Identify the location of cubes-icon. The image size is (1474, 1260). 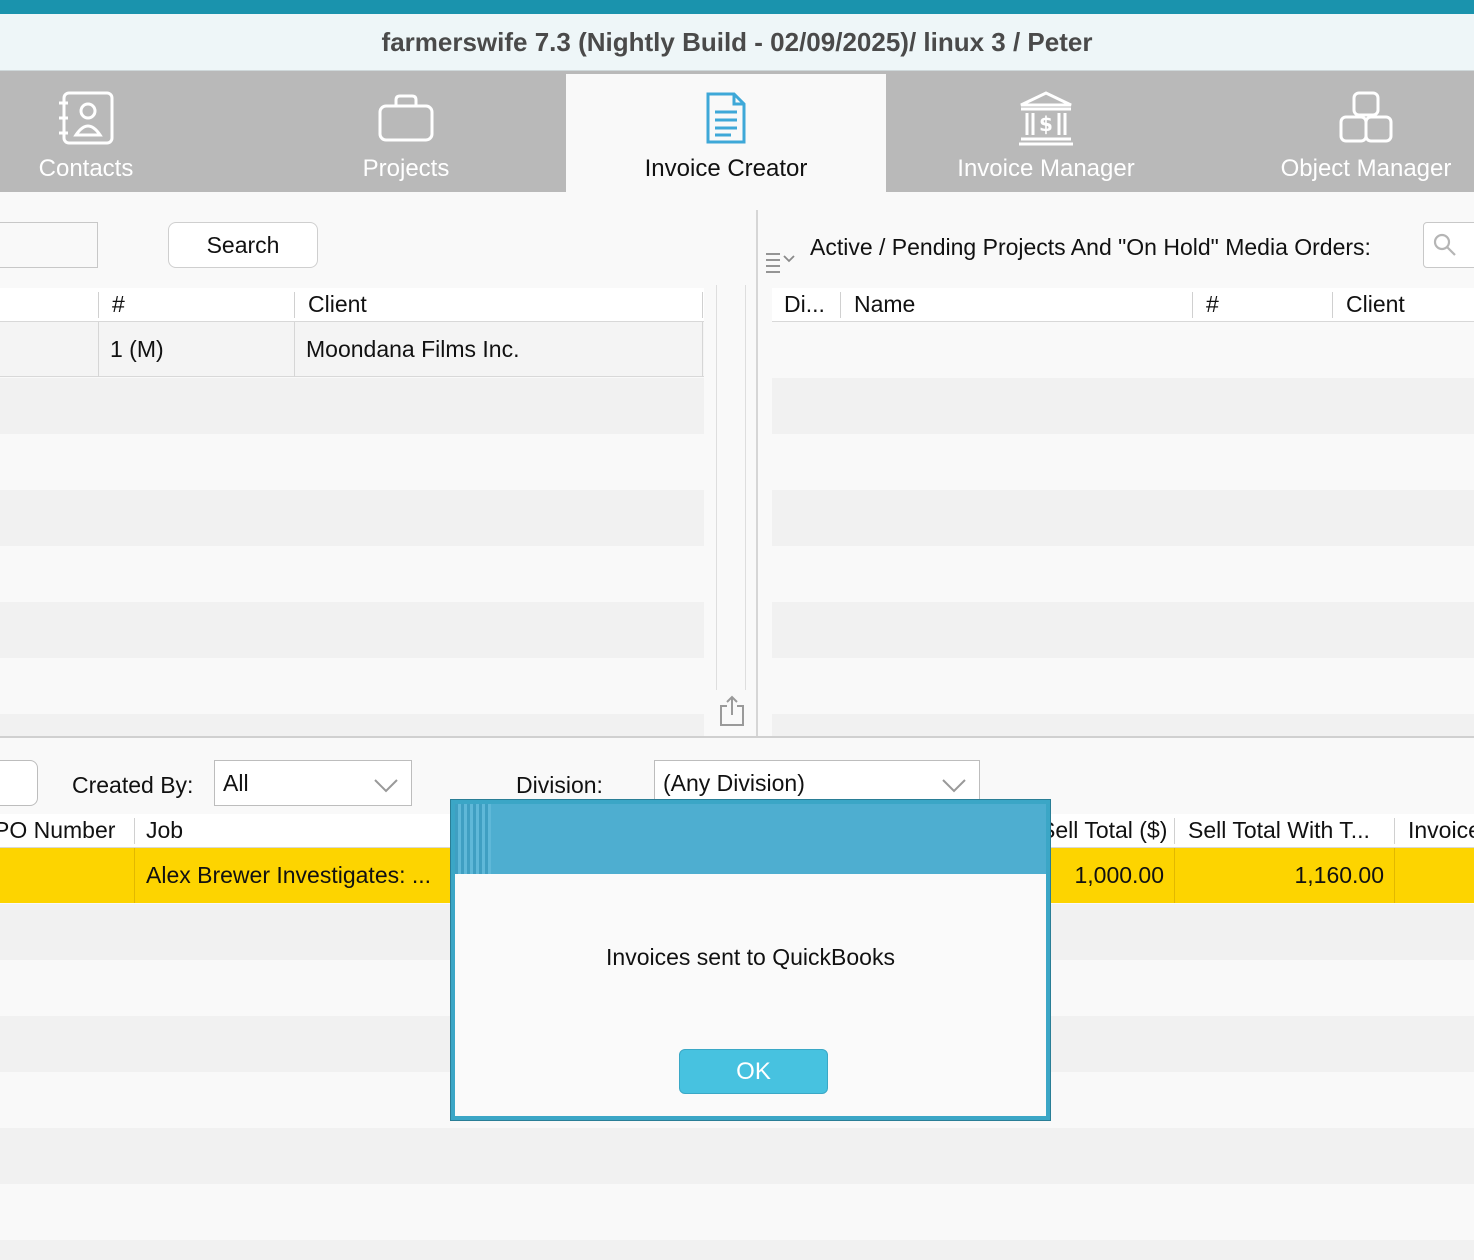
(1366, 118).